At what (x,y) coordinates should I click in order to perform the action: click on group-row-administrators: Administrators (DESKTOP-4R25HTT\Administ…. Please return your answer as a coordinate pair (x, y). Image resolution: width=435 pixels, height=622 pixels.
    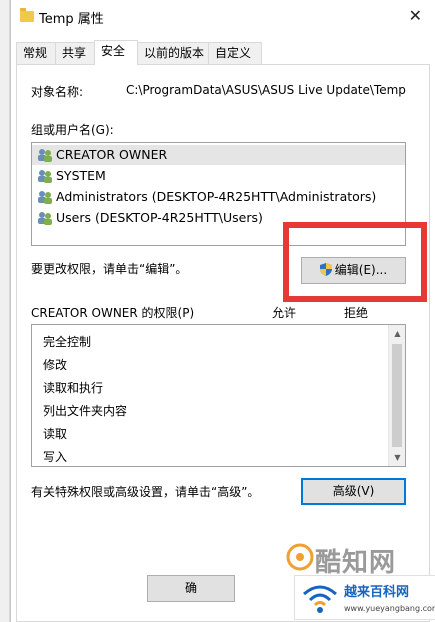
    Looking at the image, I should click on (218, 197).